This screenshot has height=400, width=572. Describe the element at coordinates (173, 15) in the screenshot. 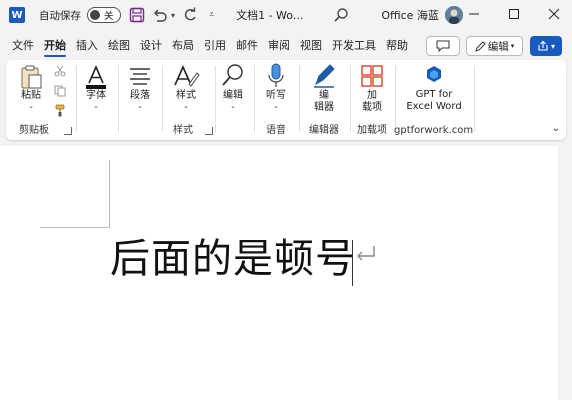

I see `undo-dropdown-icon: ▾` at that location.